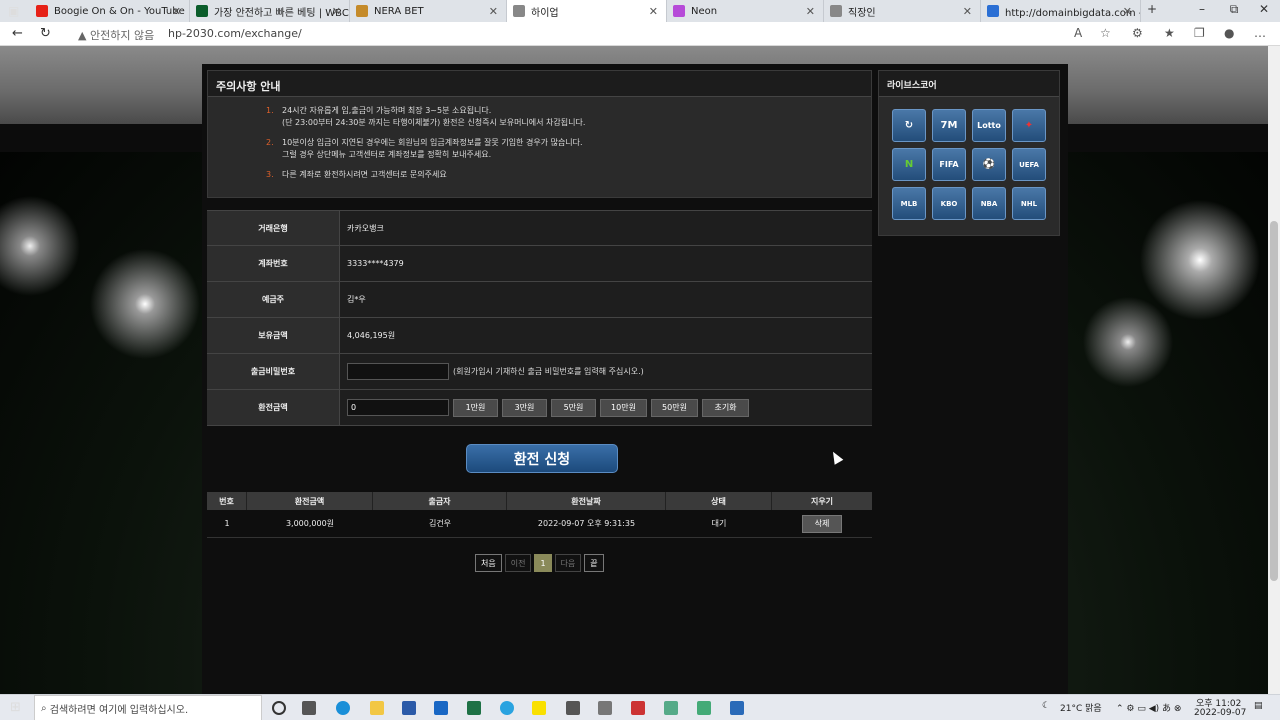 The width and height of the screenshot is (1280, 720). Describe the element at coordinates (398, 407) in the screenshot. I see `amount-input: 0` at that location.